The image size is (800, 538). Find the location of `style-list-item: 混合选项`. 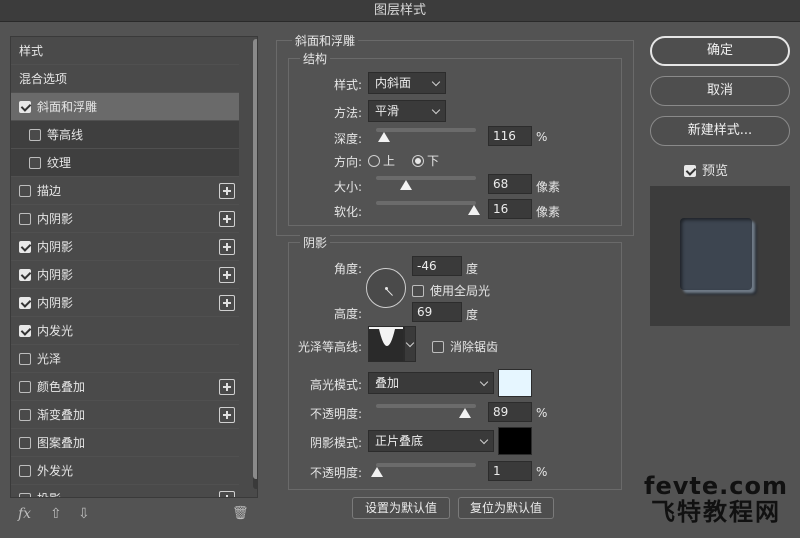

style-list-item: 混合选项 is located at coordinates (125, 79).